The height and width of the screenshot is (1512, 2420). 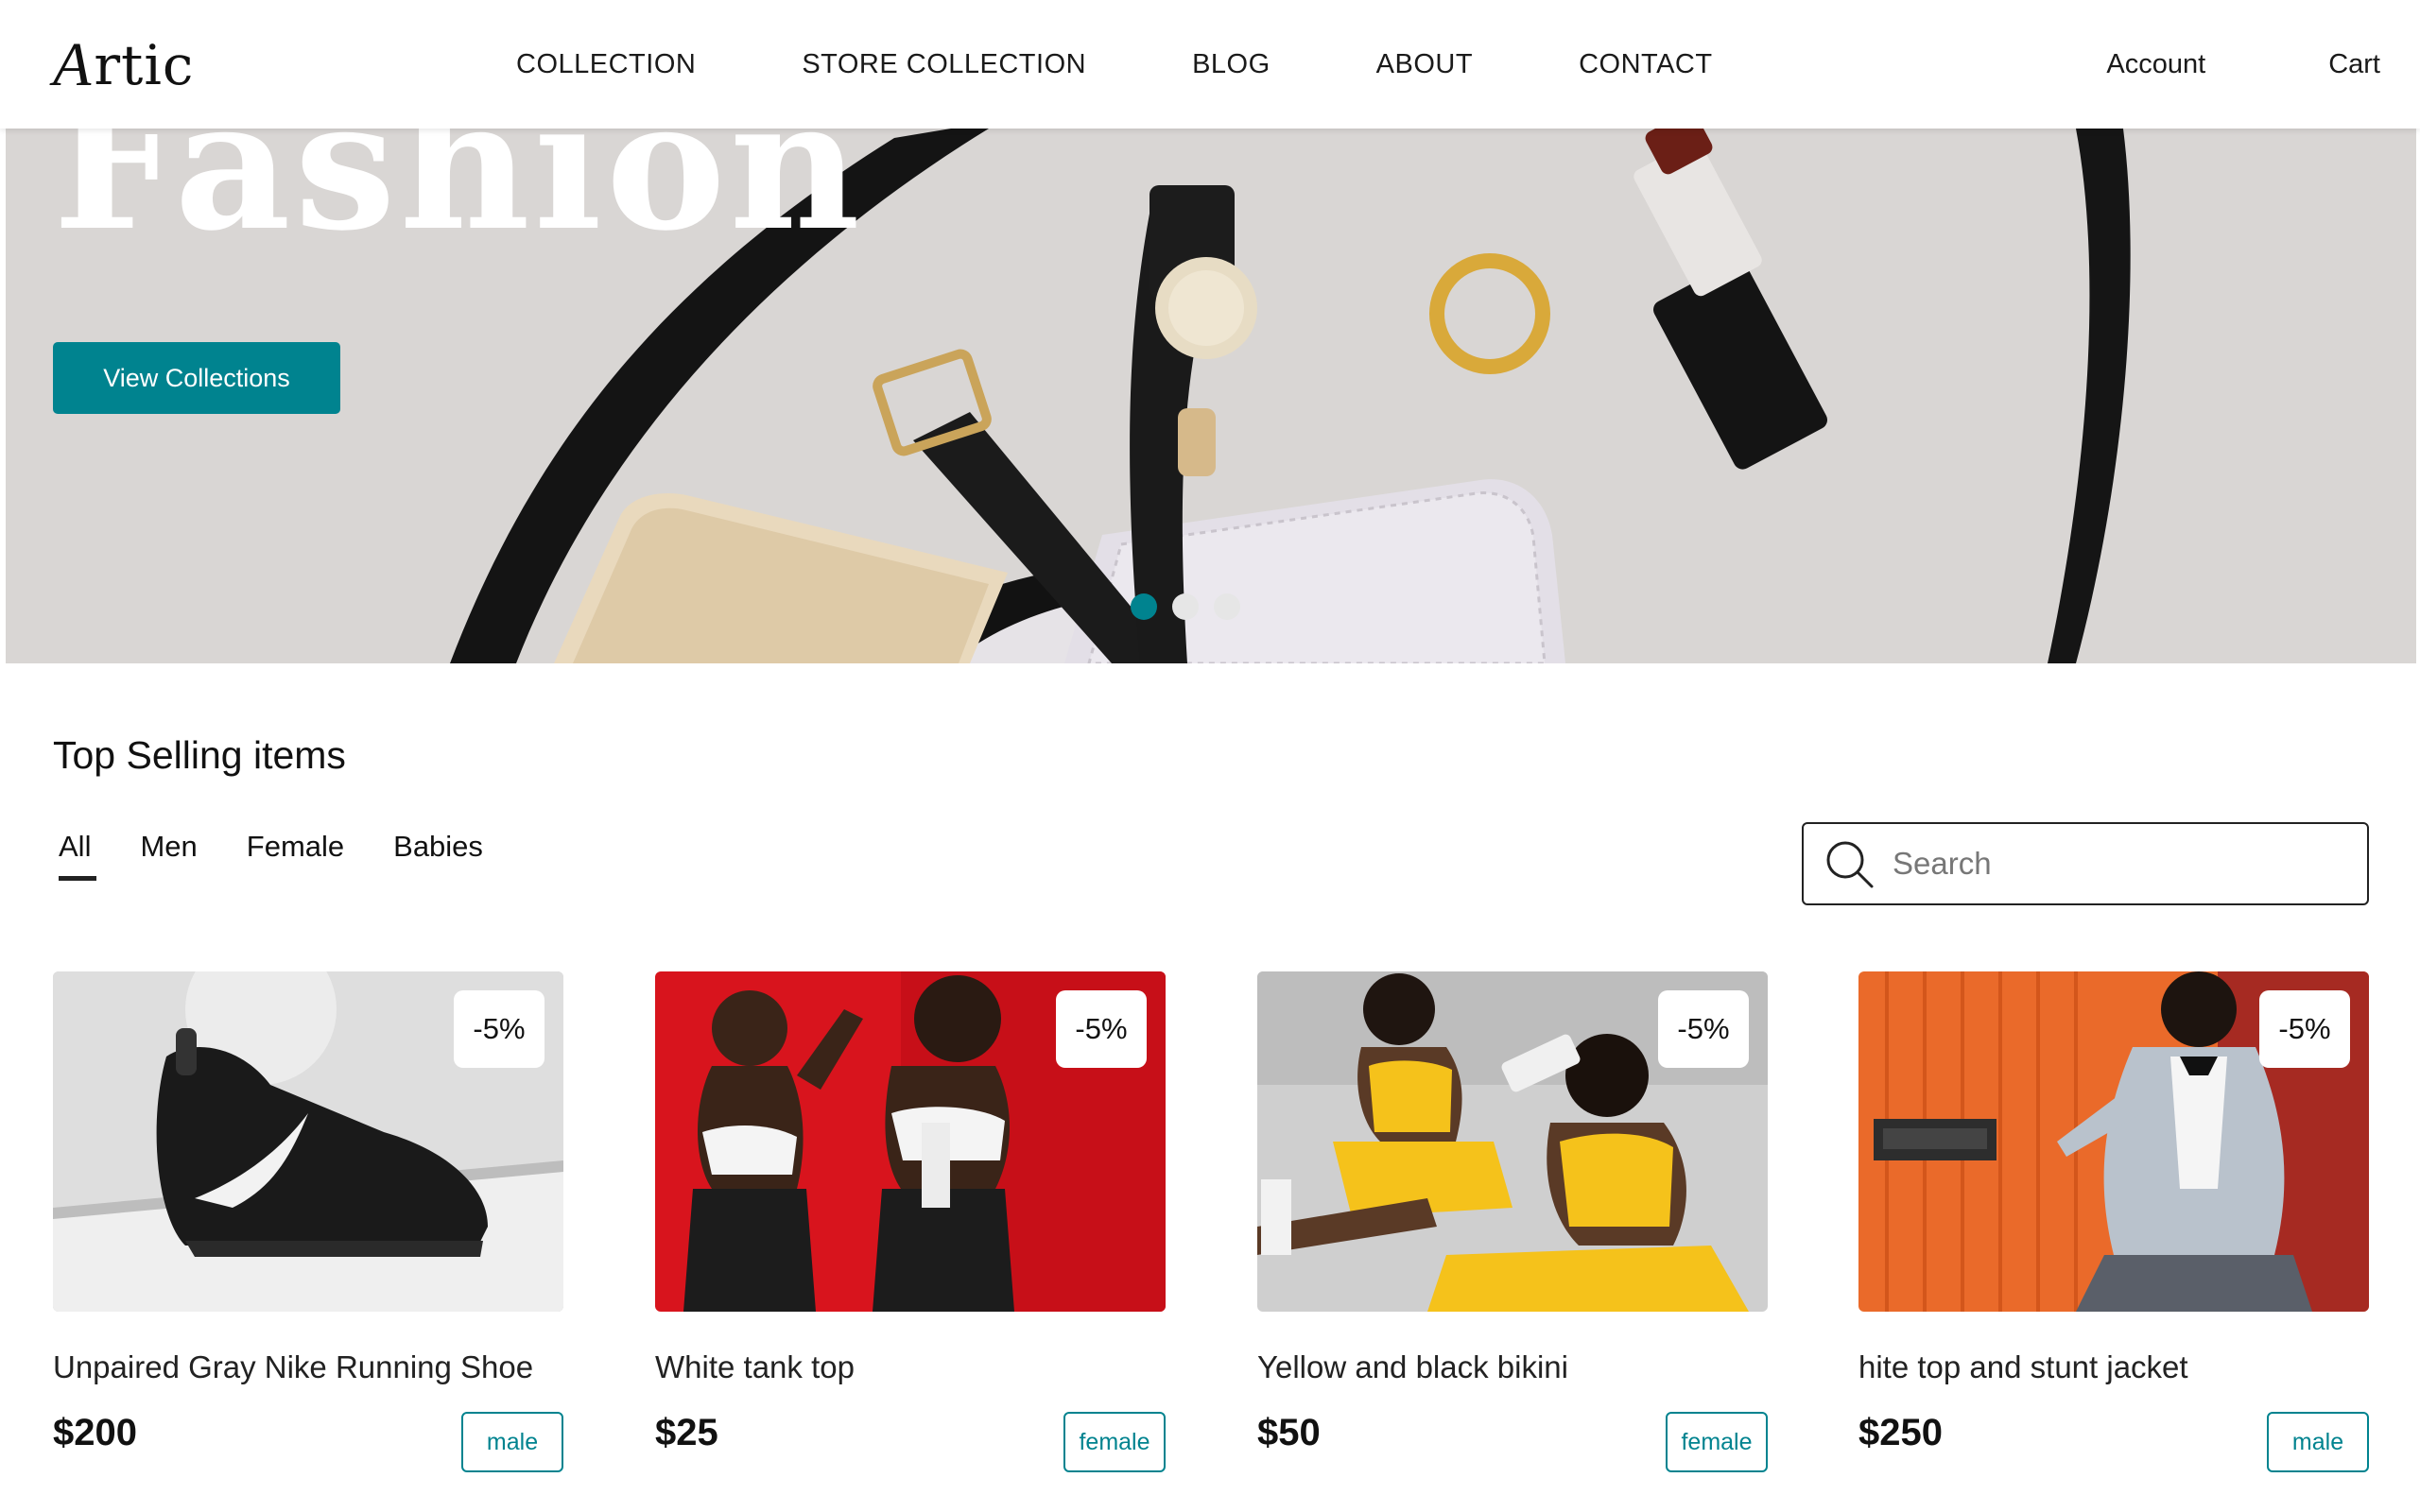 I want to click on nav-collection: COLLECTION, so click(x=606, y=64).